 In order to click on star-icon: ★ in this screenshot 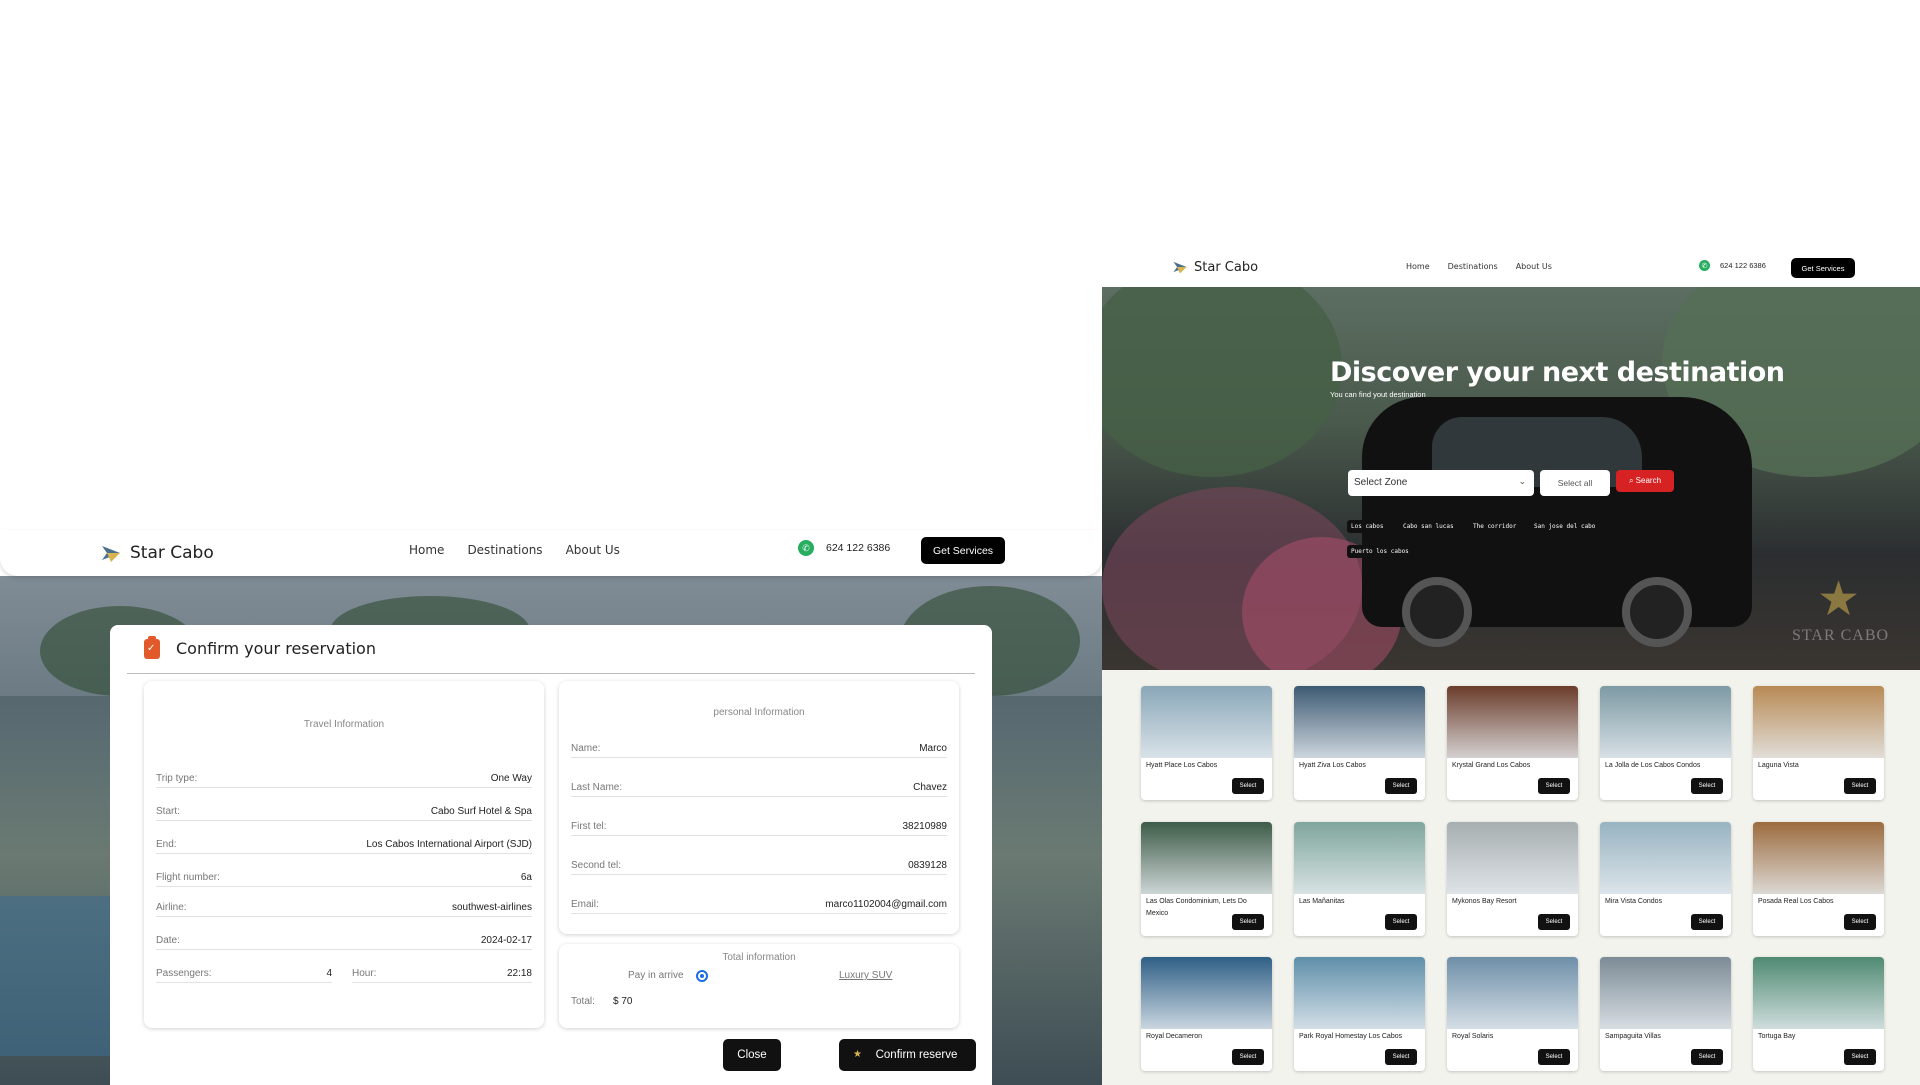, I will do `click(857, 1054)`.